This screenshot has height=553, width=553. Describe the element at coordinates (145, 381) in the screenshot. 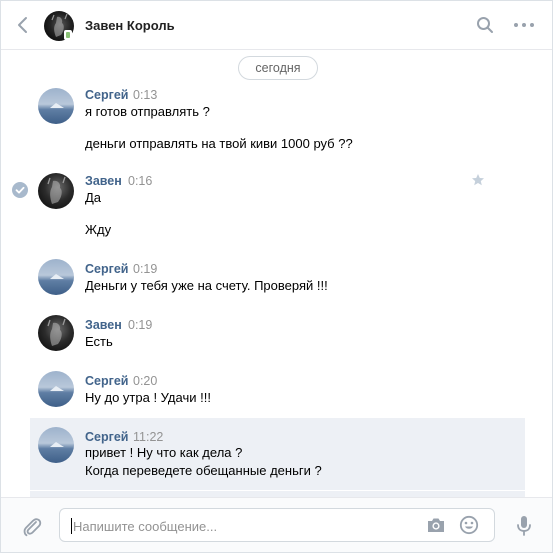

I see `message-time: 0:20` at that location.